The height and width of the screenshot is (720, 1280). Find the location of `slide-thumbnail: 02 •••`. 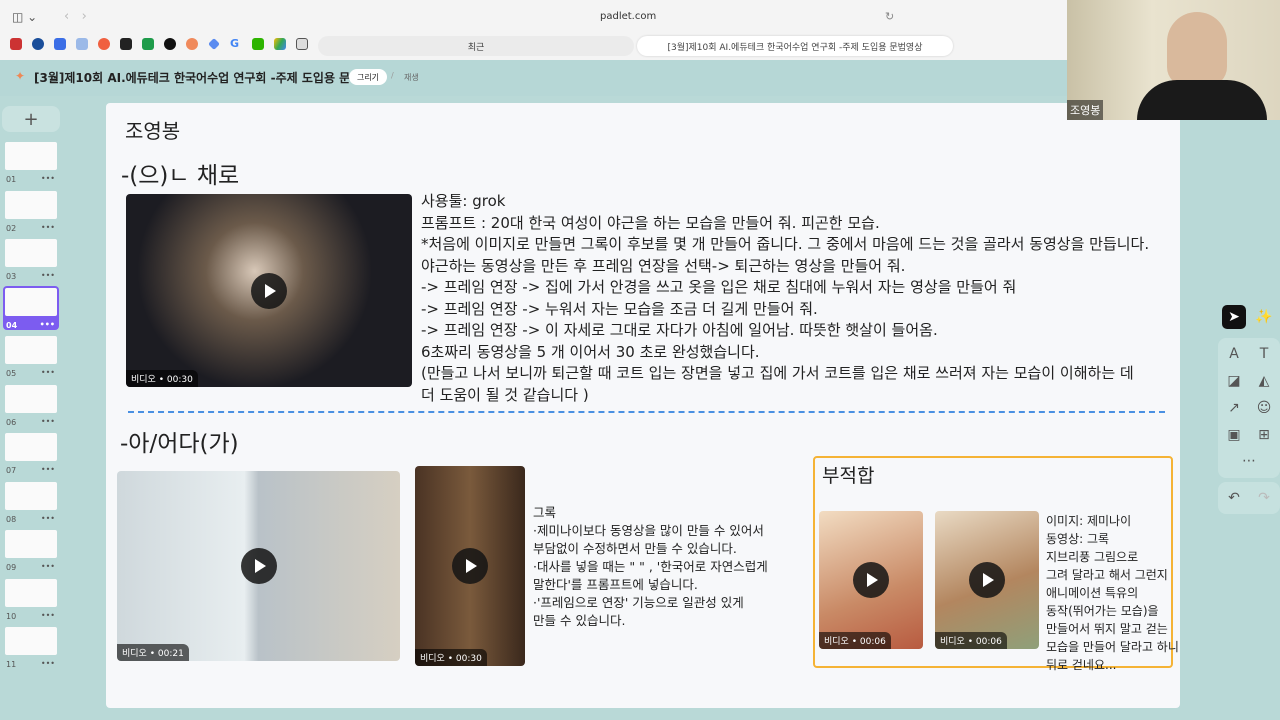

slide-thumbnail: 02 ••• is located at coordinates (31, 211).